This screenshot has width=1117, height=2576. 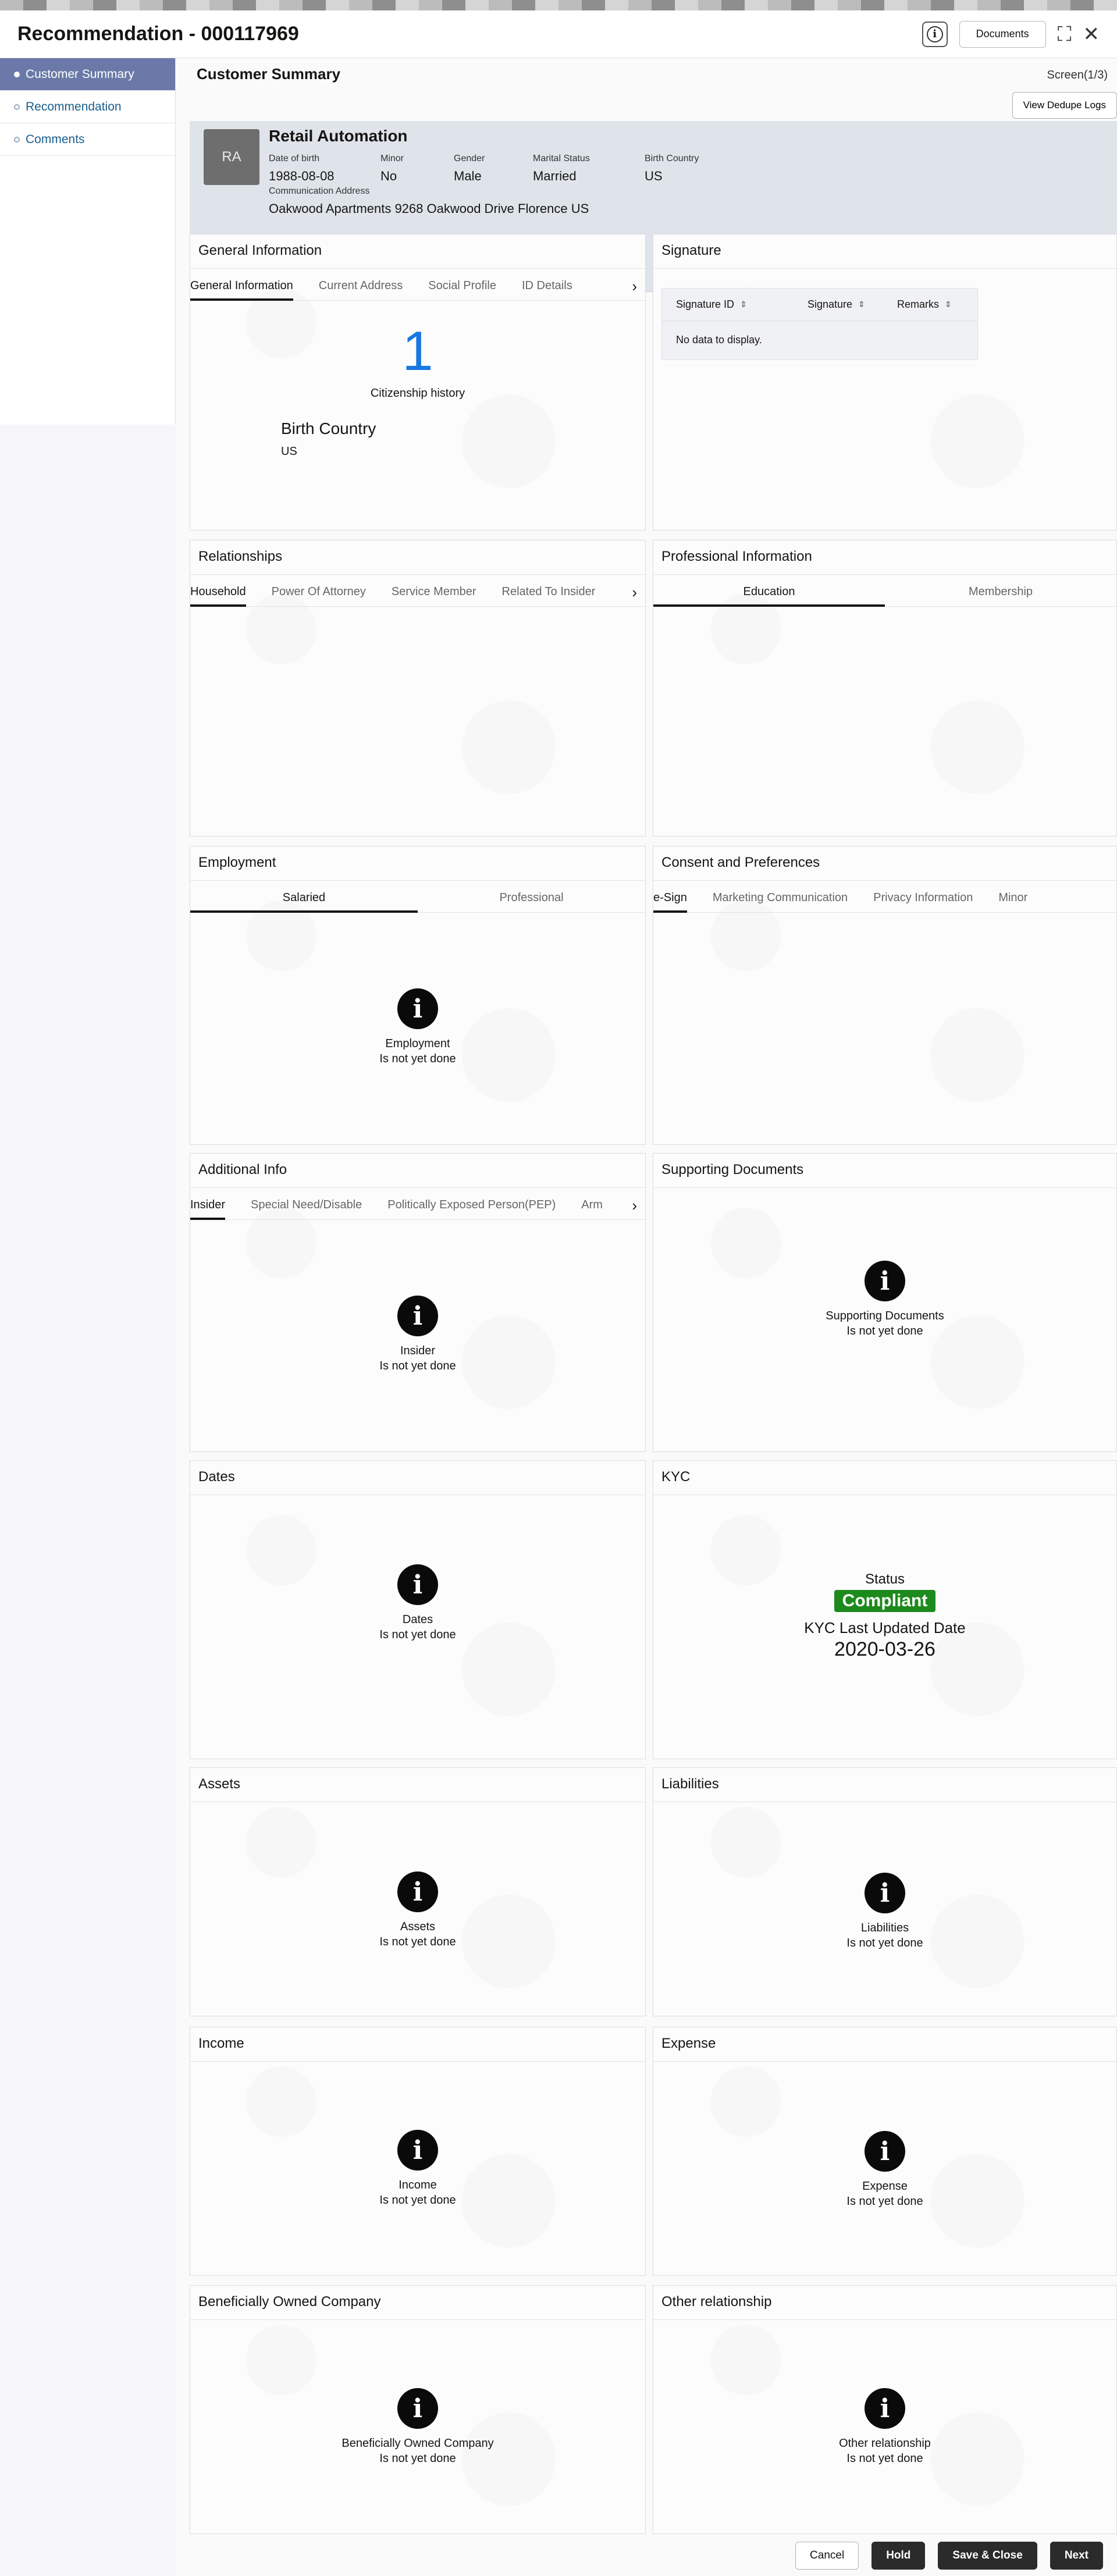 I want to click on expense-panel: Expense i Expense Is not yet done, so click(x=885, y=2151).